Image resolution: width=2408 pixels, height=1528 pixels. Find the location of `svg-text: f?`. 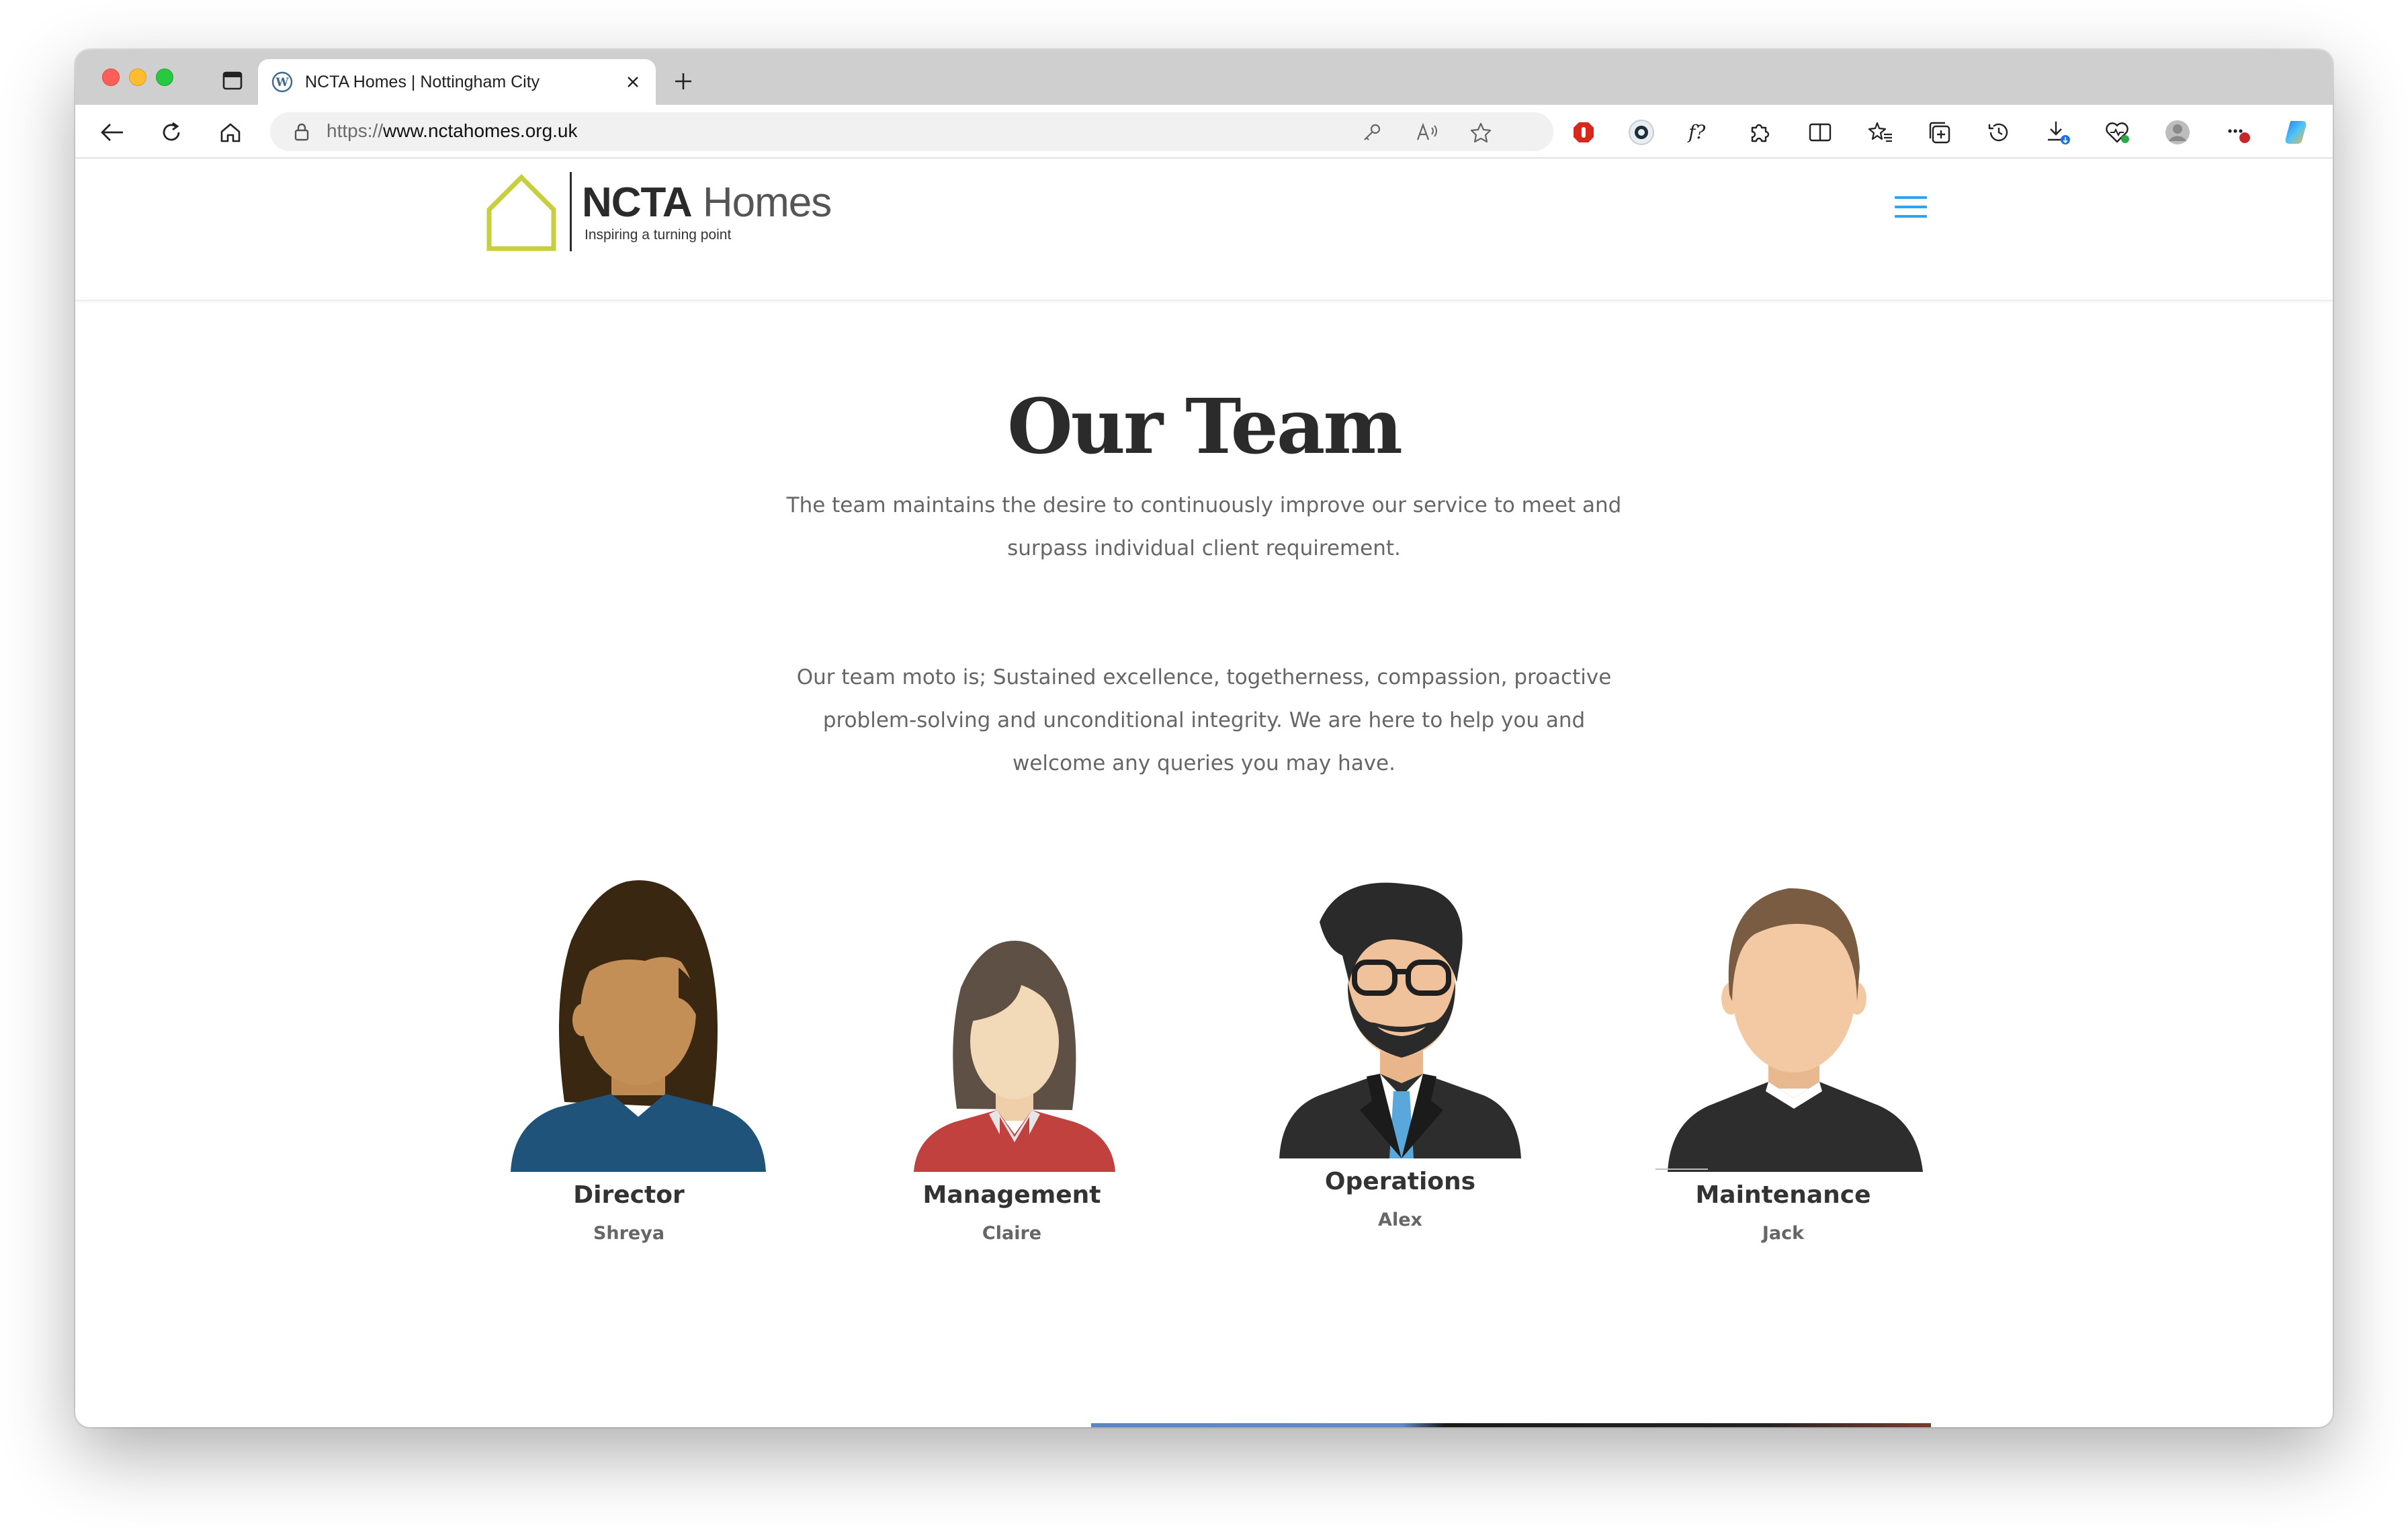

svg-text: f? is located at coordinates (1696, 132).